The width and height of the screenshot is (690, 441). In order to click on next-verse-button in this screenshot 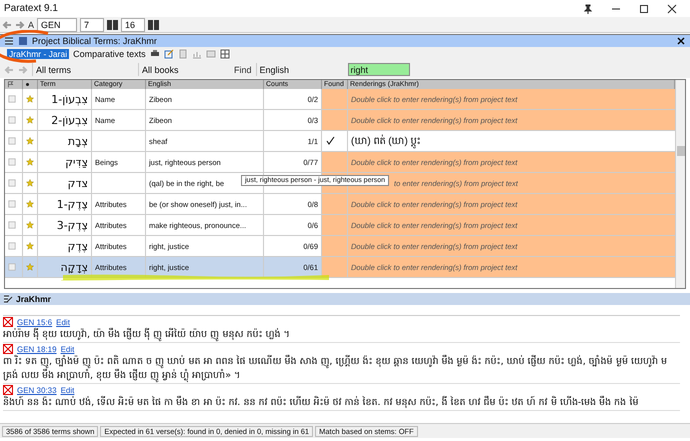, I will do `click(157, 25)`.